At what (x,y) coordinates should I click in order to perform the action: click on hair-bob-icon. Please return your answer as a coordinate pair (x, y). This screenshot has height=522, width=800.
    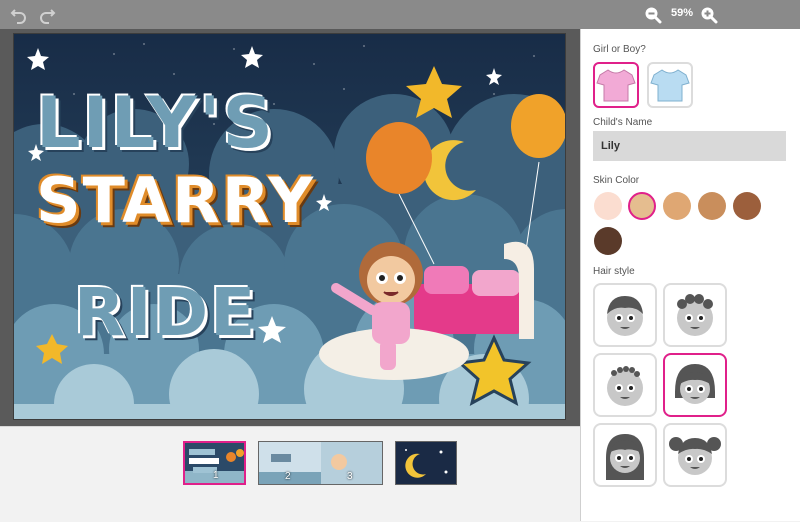
    Looking at the image, I should click on (695, 384).